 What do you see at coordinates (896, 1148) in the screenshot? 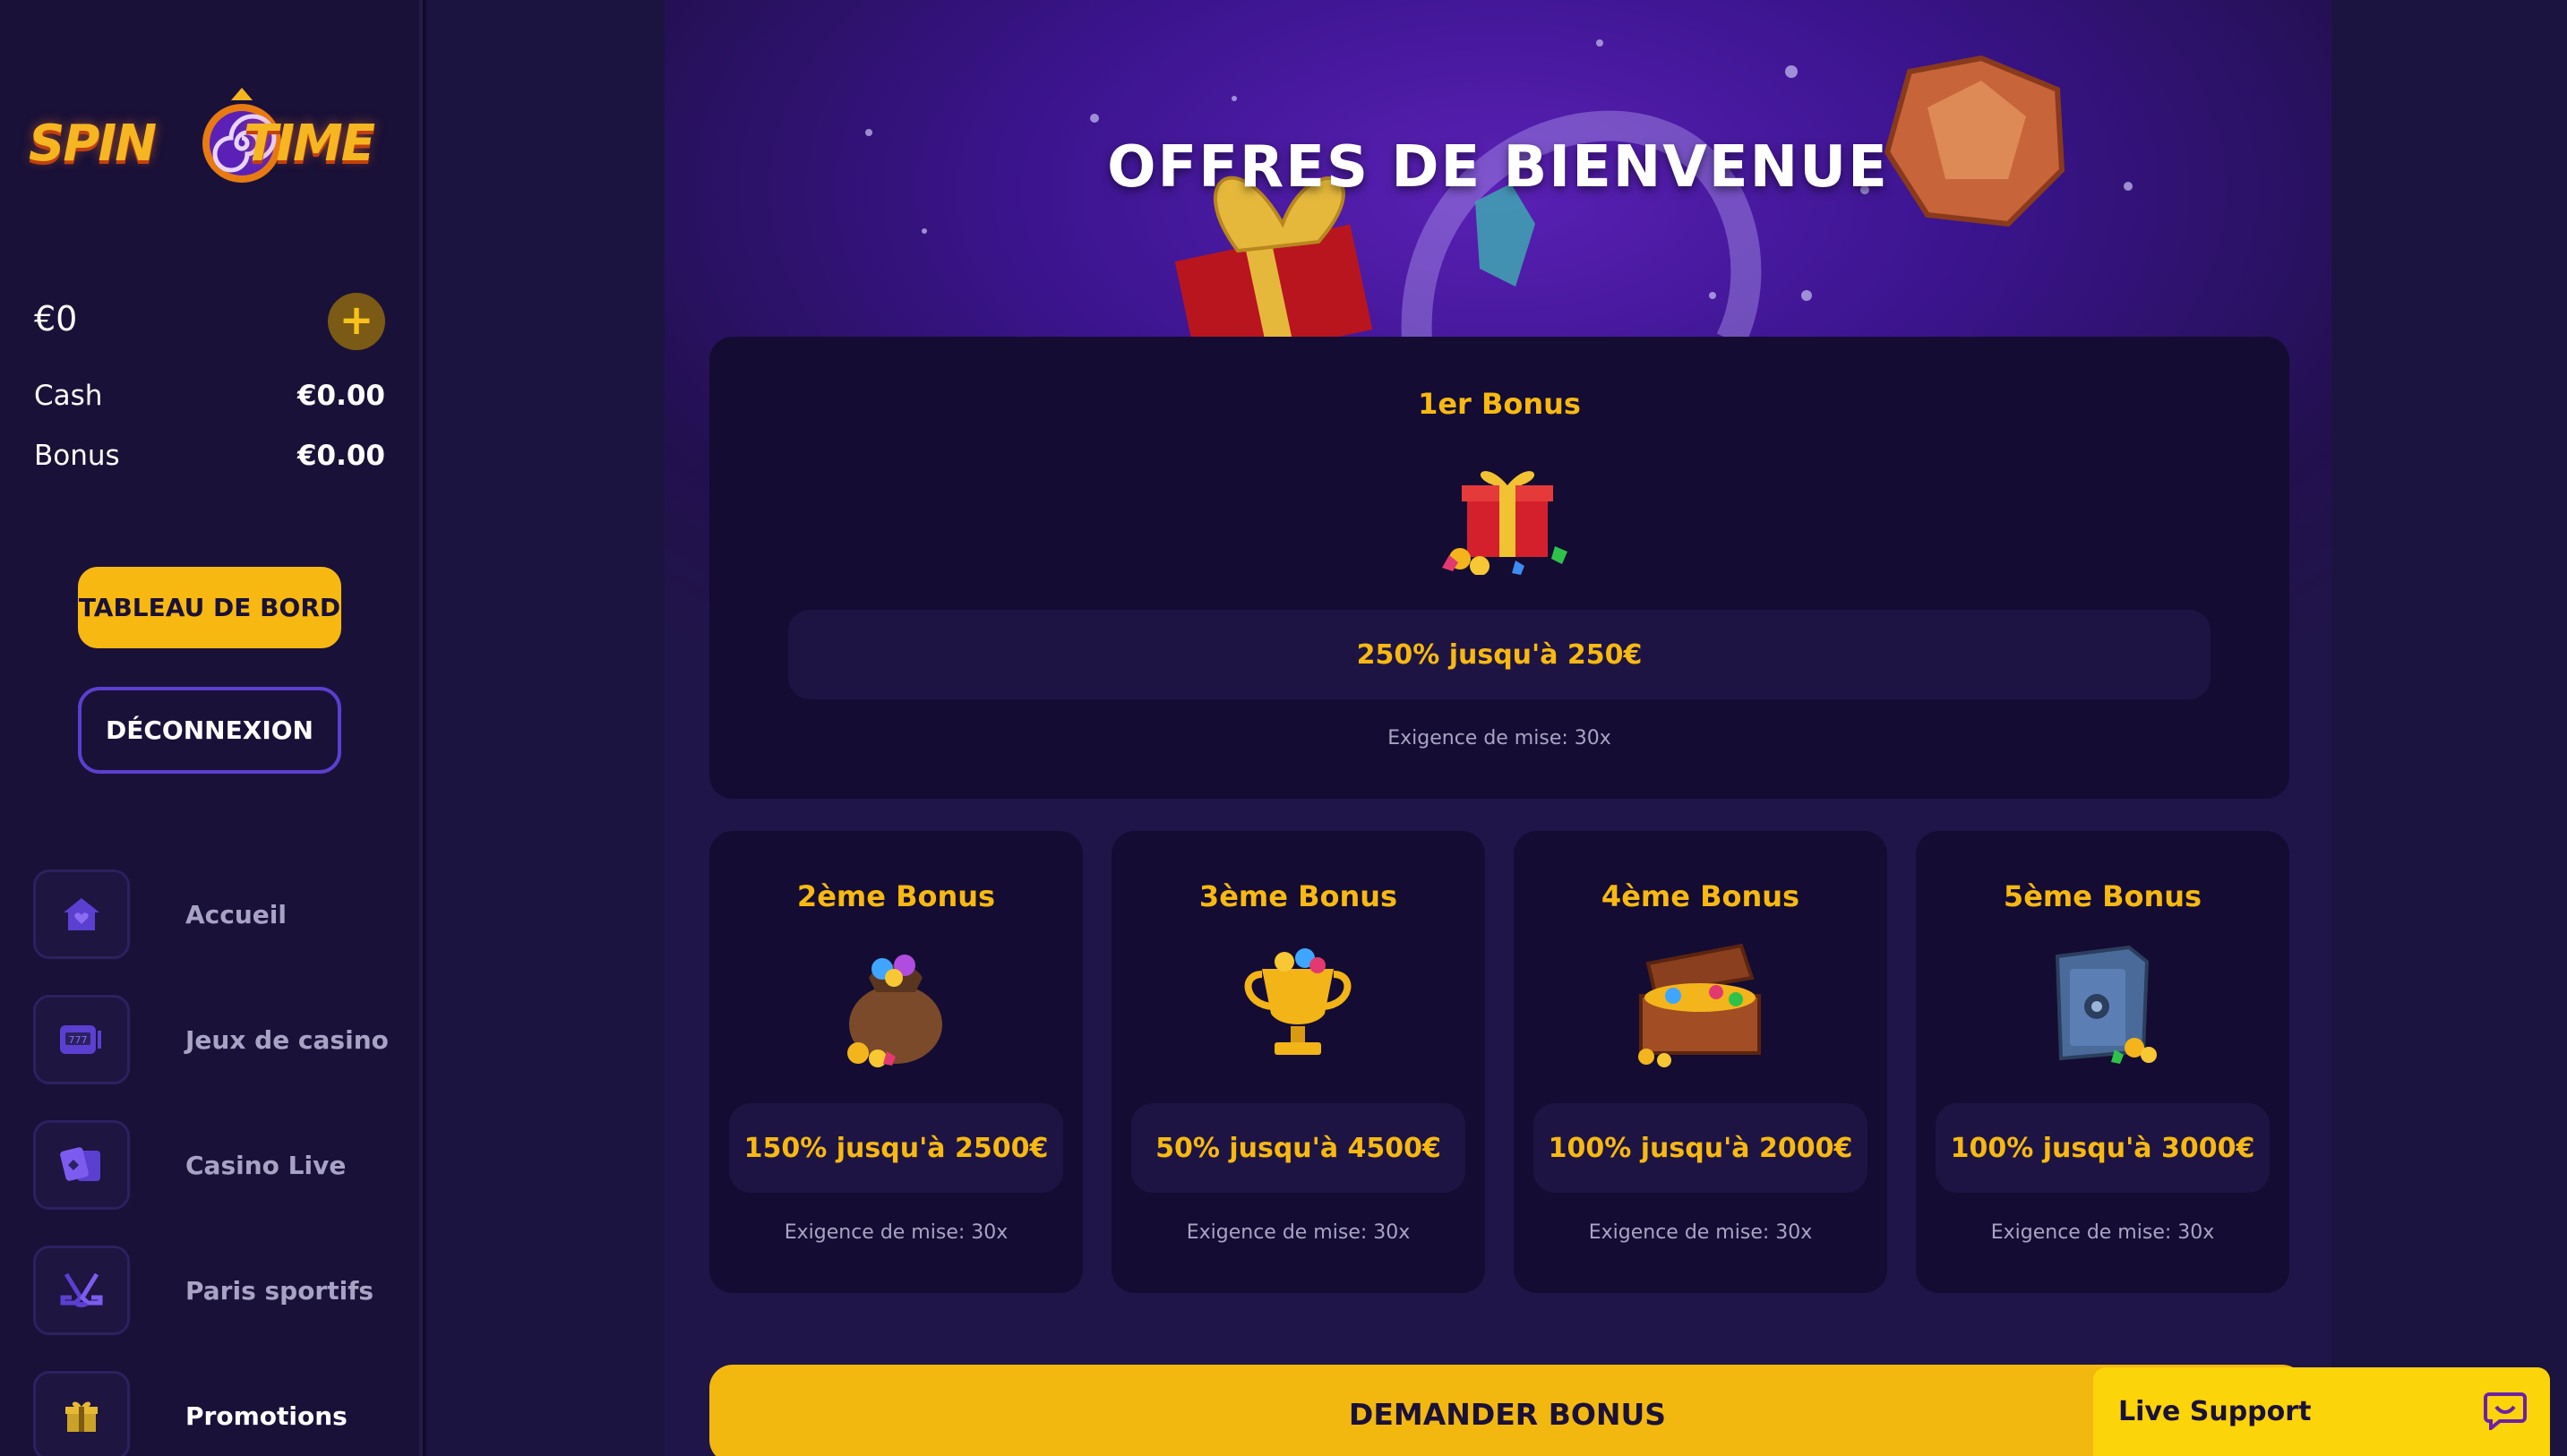
I see `bonus-offer: 150% jusqu'à 2500€` at bounding box center [896, 1148].